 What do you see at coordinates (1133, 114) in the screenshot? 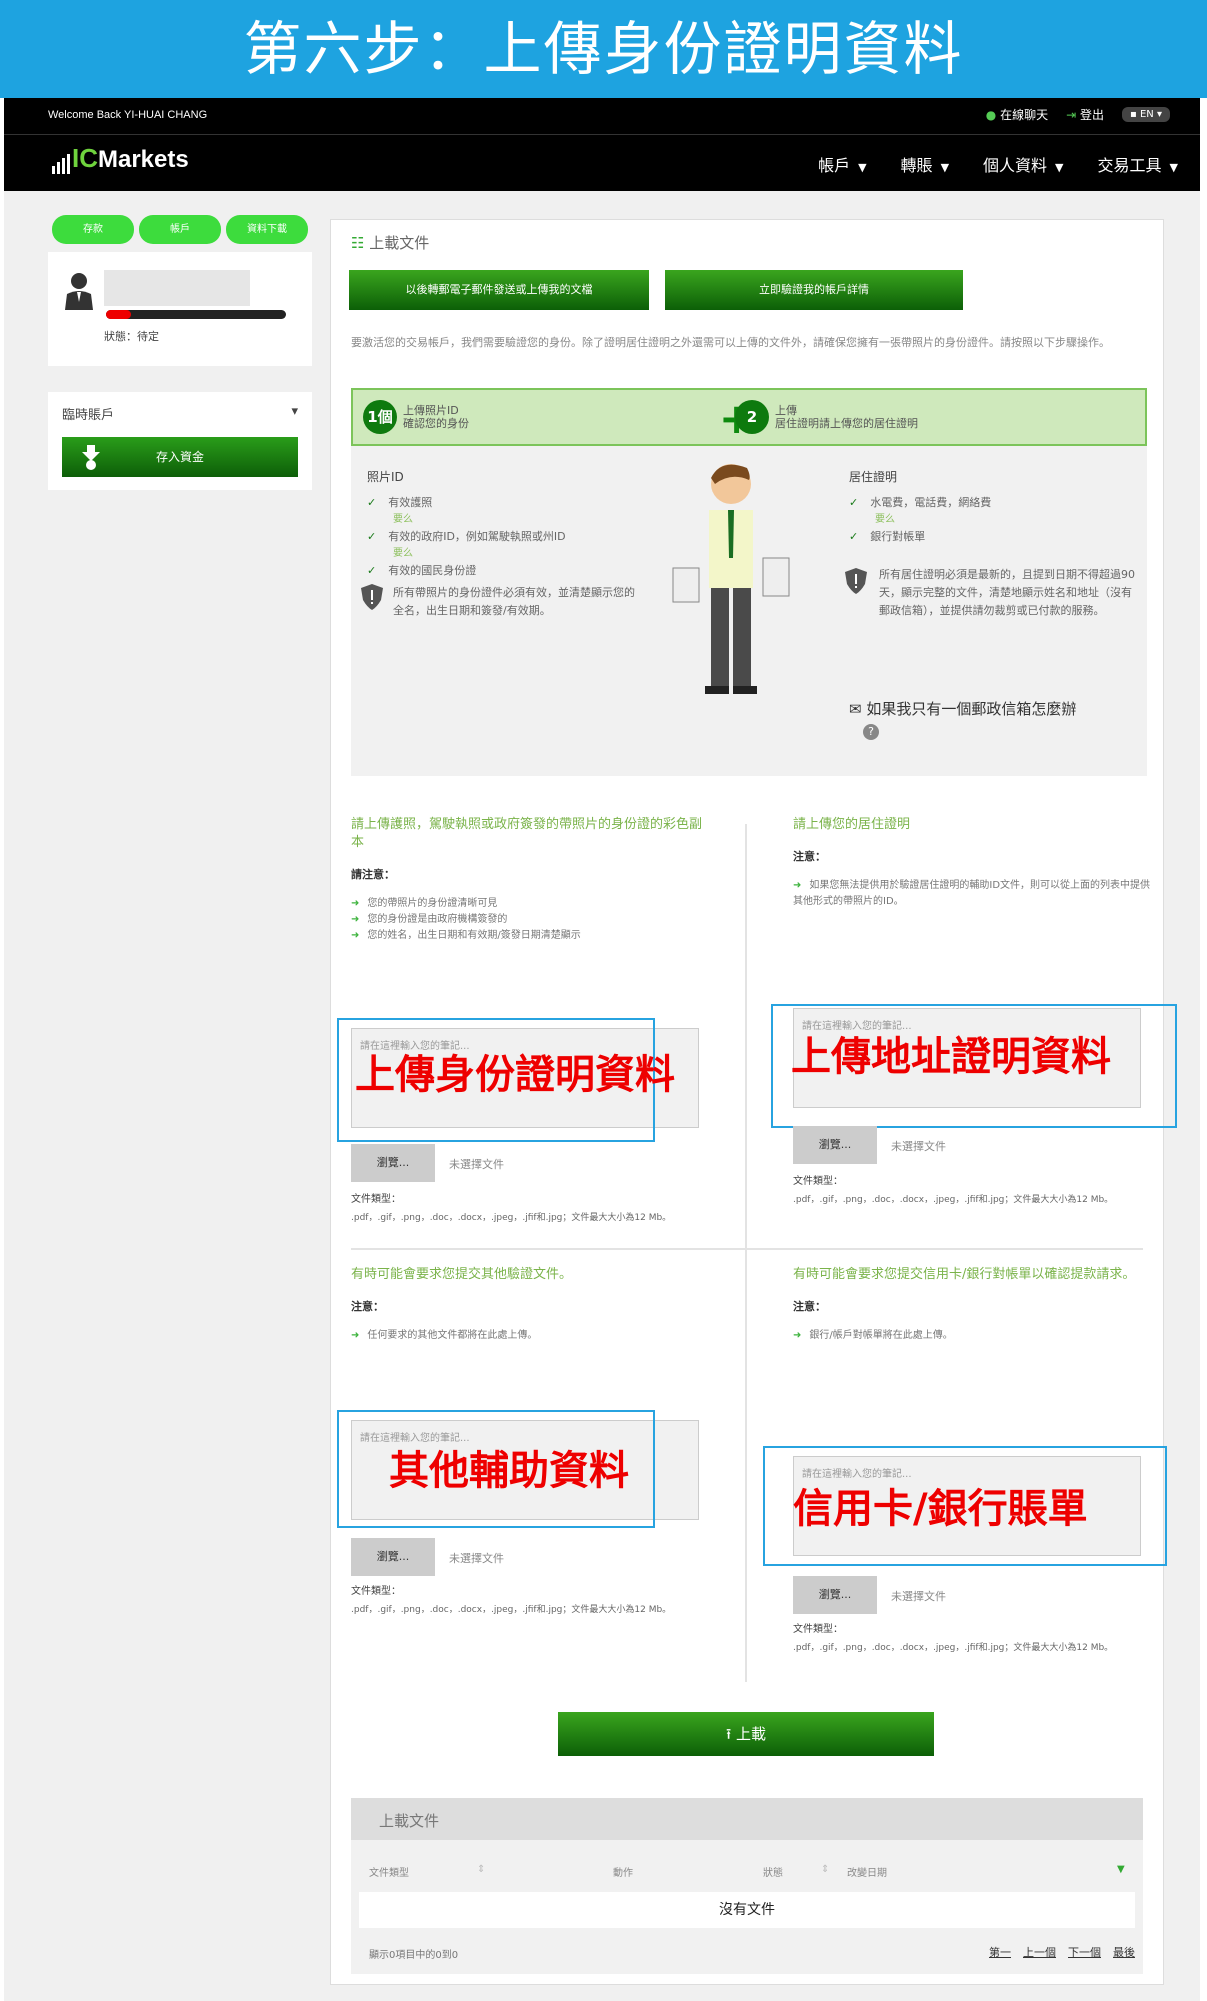
I see `flag-icon: ▪` at bounding box center [1133, 114].